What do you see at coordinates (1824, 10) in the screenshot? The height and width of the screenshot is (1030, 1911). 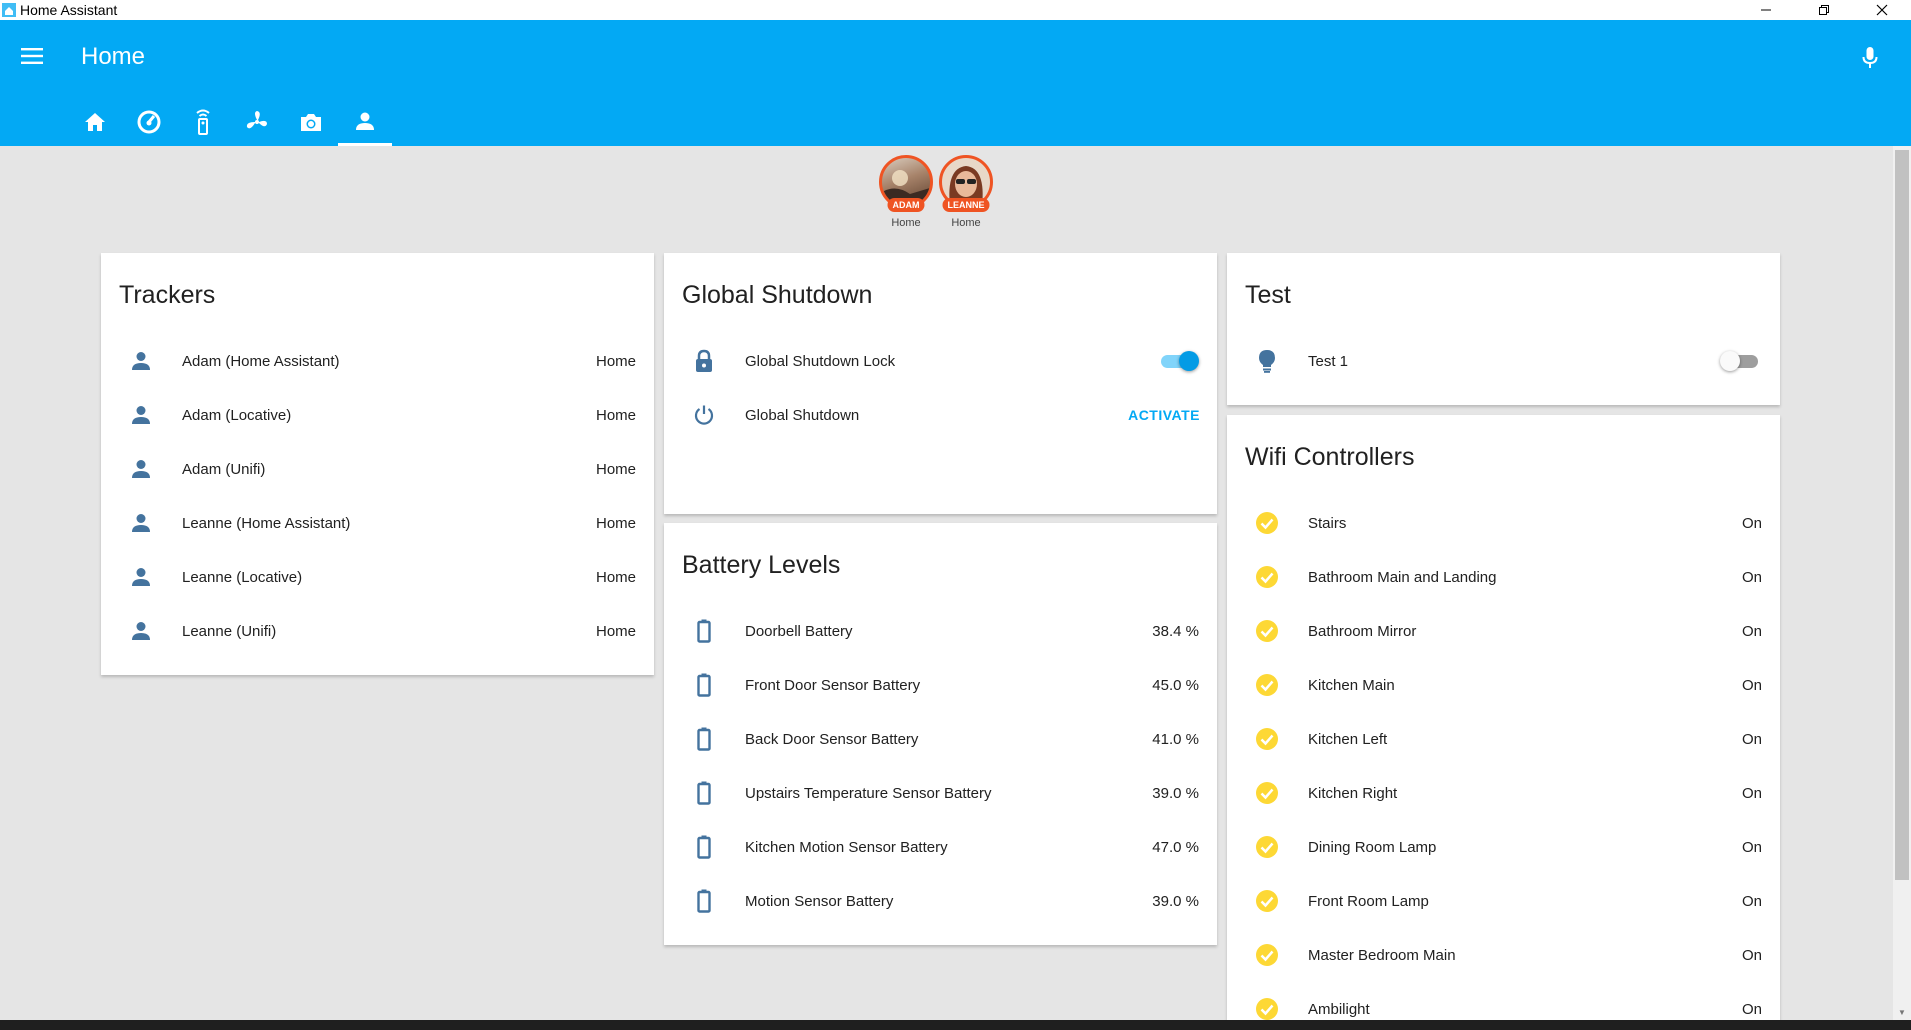 I see `restore-button` at bounding box center [1824, 10].